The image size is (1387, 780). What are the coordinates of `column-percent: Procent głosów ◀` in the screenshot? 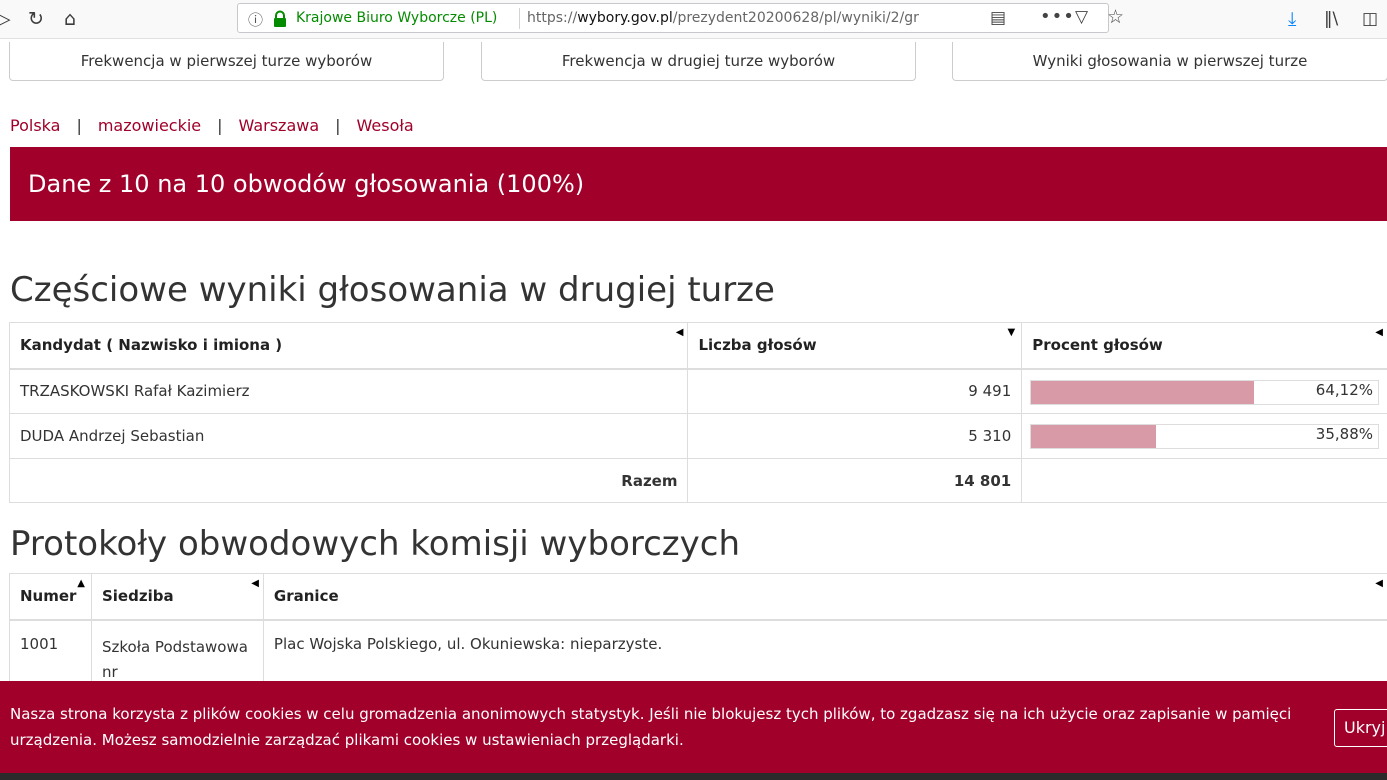 It's located at (1204, 346).